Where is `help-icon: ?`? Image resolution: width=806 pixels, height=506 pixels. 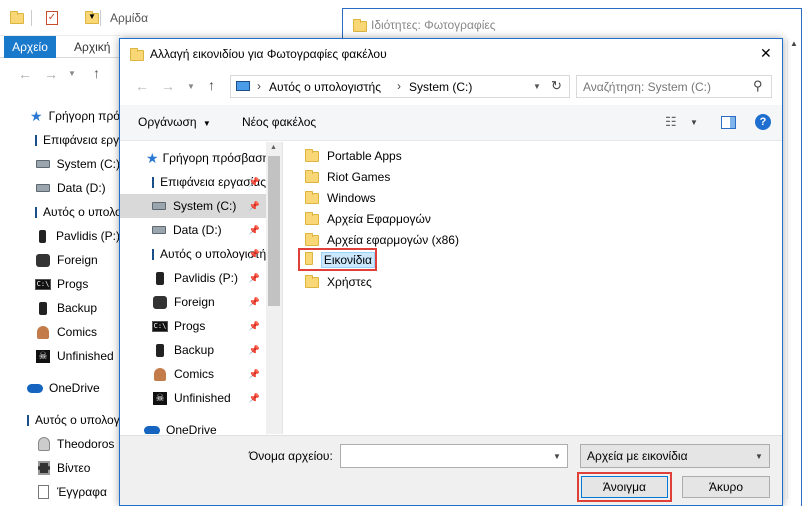
help-icon: ? is located at coordinates (763, 122).